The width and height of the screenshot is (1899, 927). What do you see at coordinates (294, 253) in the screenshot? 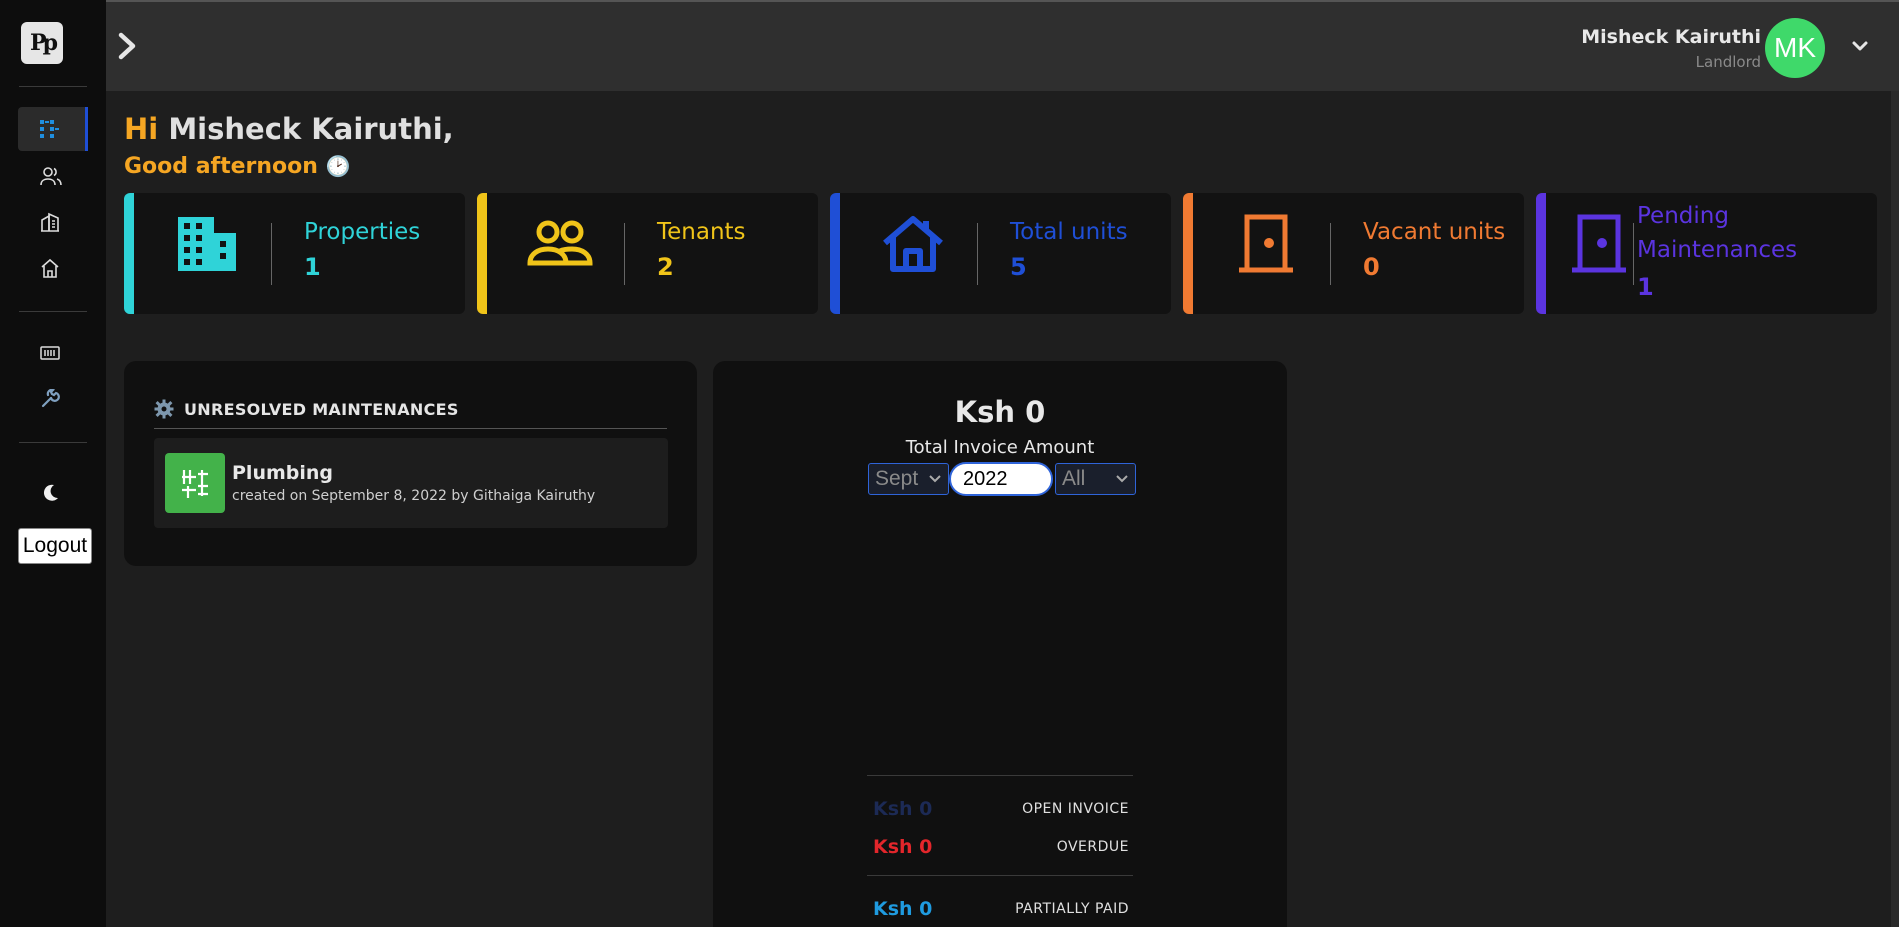
I see `stat-card-properties: Properties 1` at bounding box center [294, 253].